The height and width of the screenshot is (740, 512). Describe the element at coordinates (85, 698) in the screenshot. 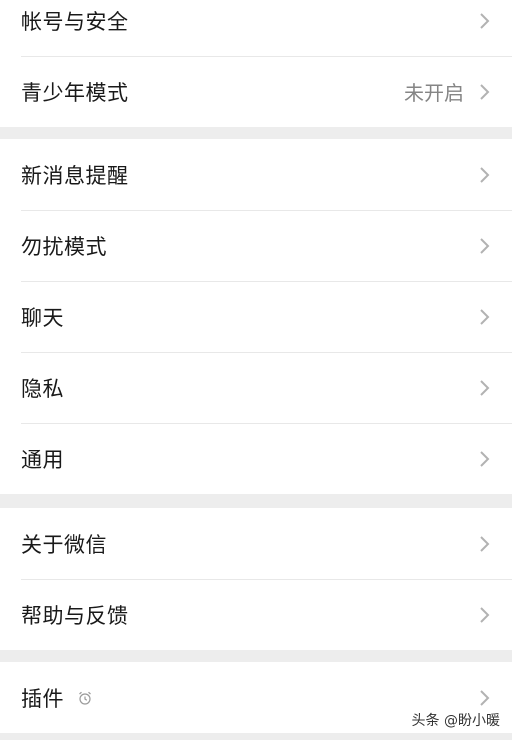

I see `alarm-clock-icon` at that location.